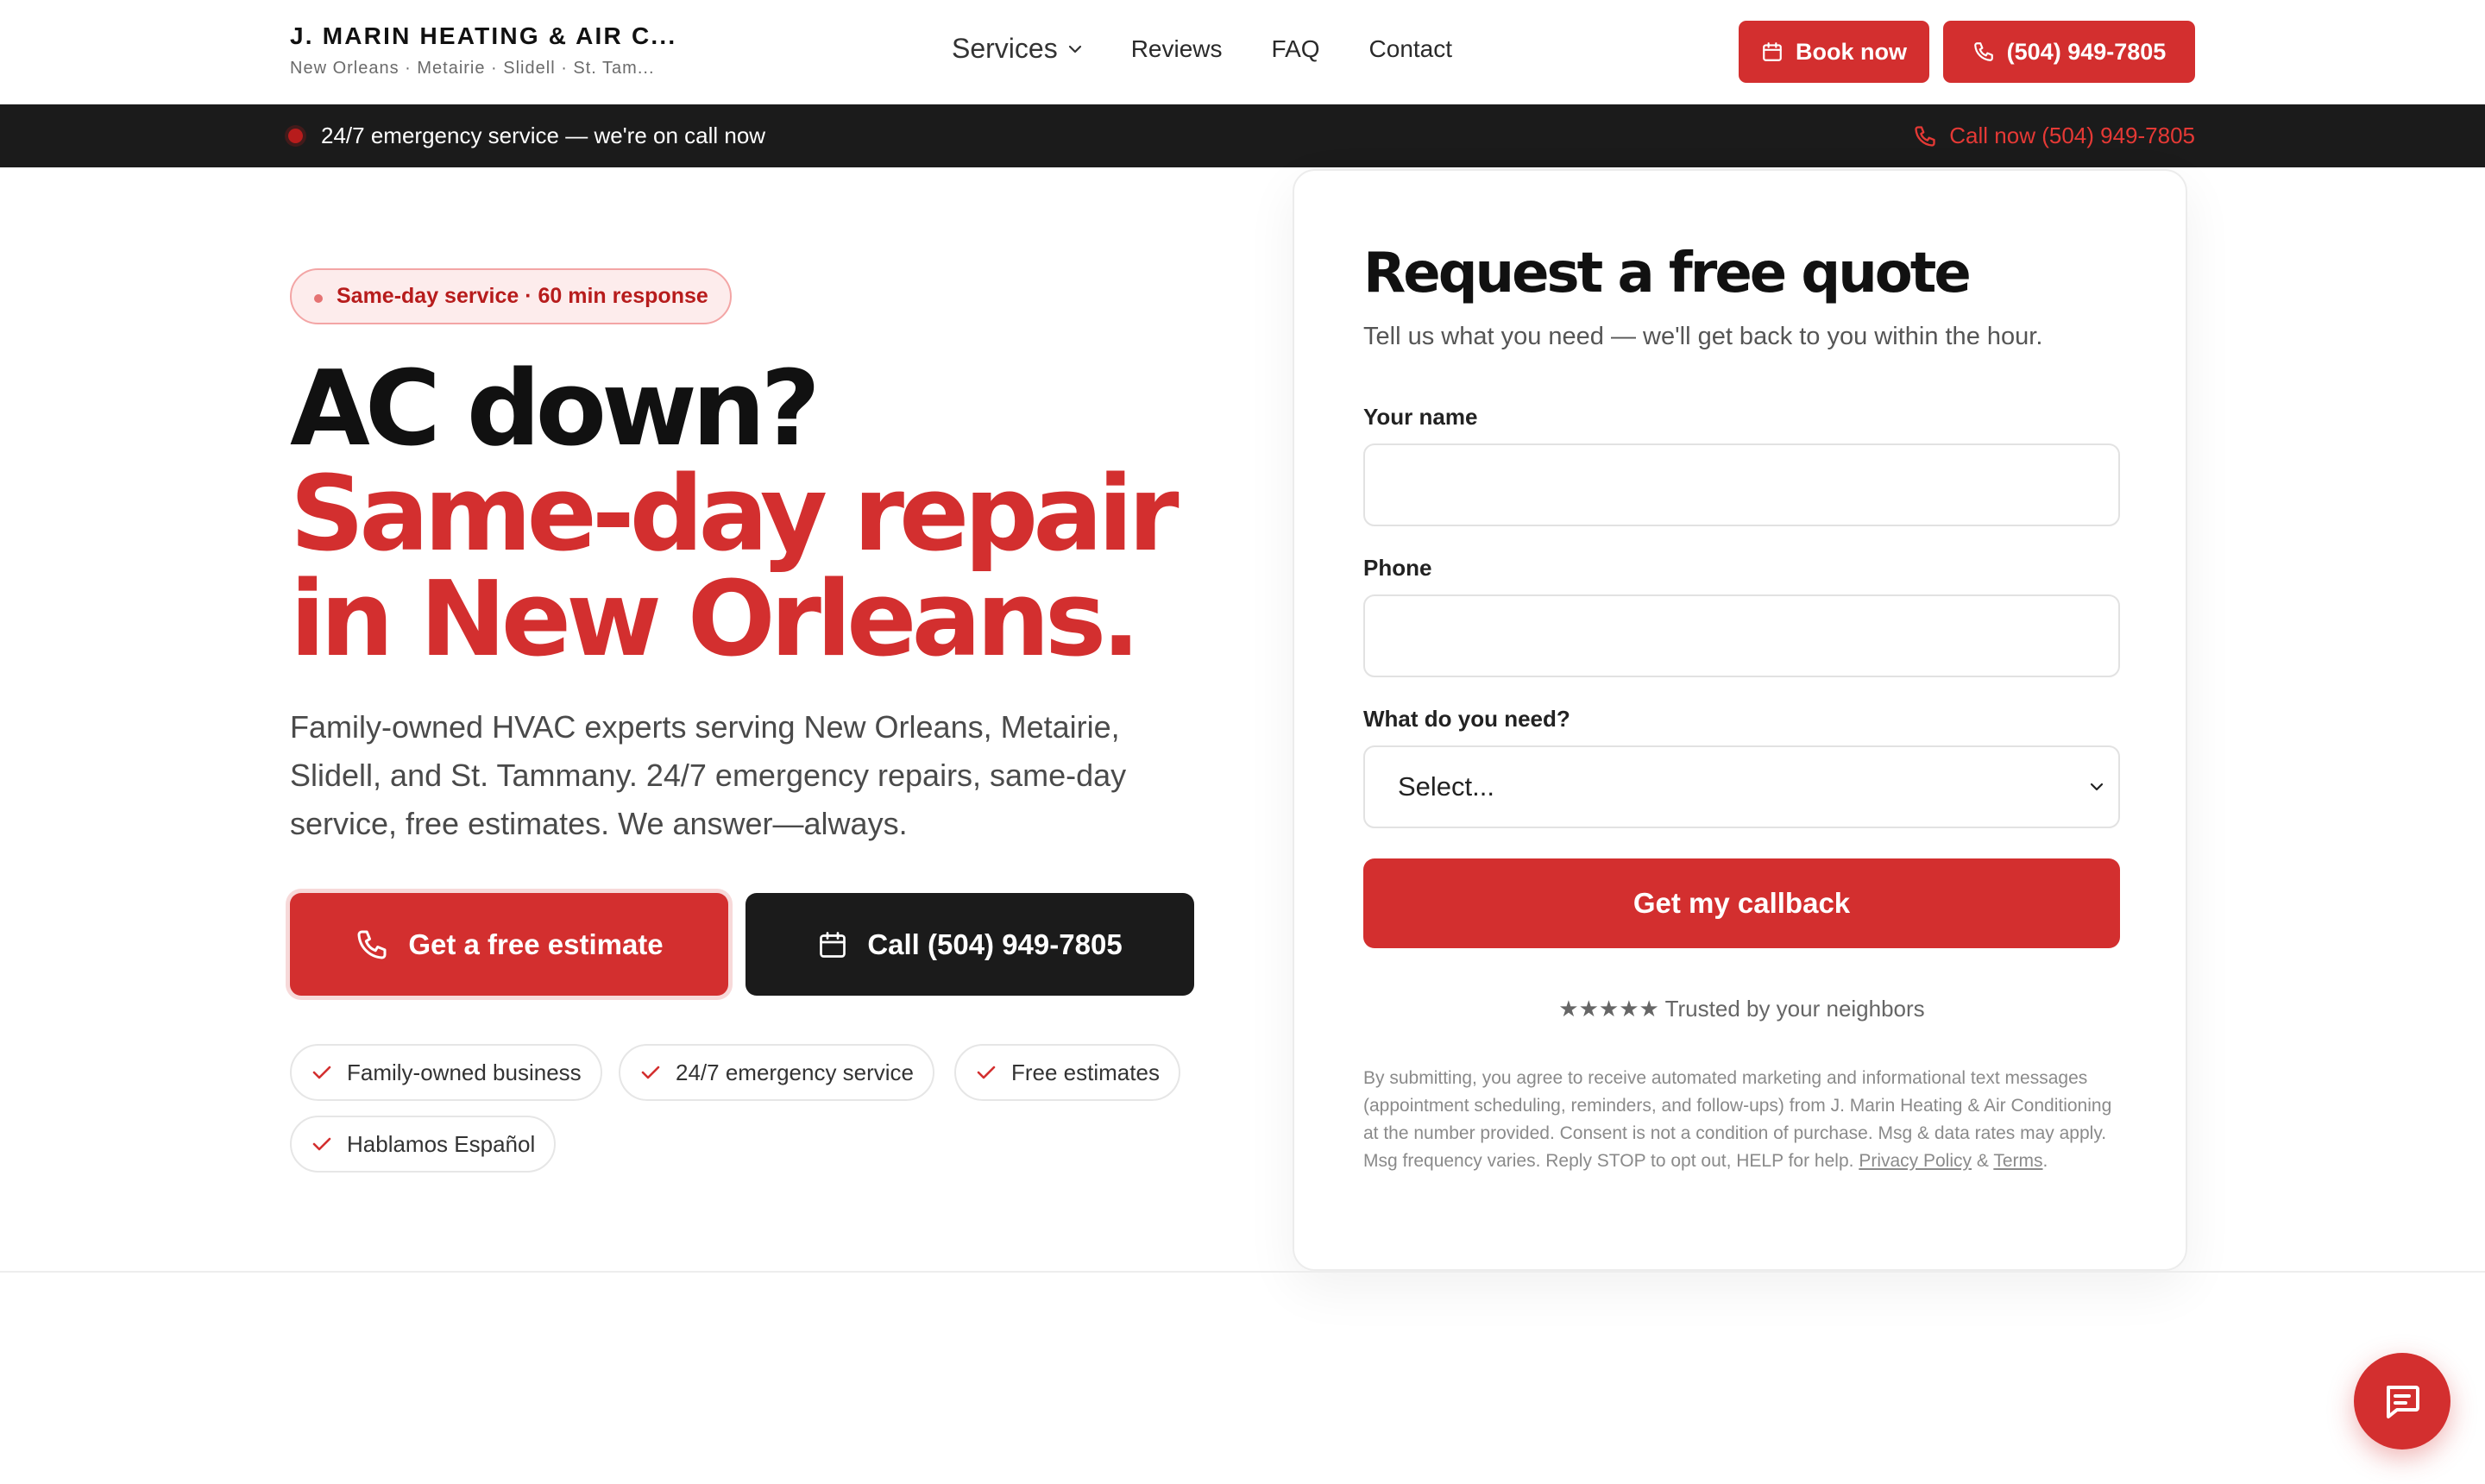 The height and width of the screenshot is (1484, 2485). Describe the element at coordinates (522, 296) in the screenshot. I see `response-badge-text: Same-day service · 60 min response` at that location.